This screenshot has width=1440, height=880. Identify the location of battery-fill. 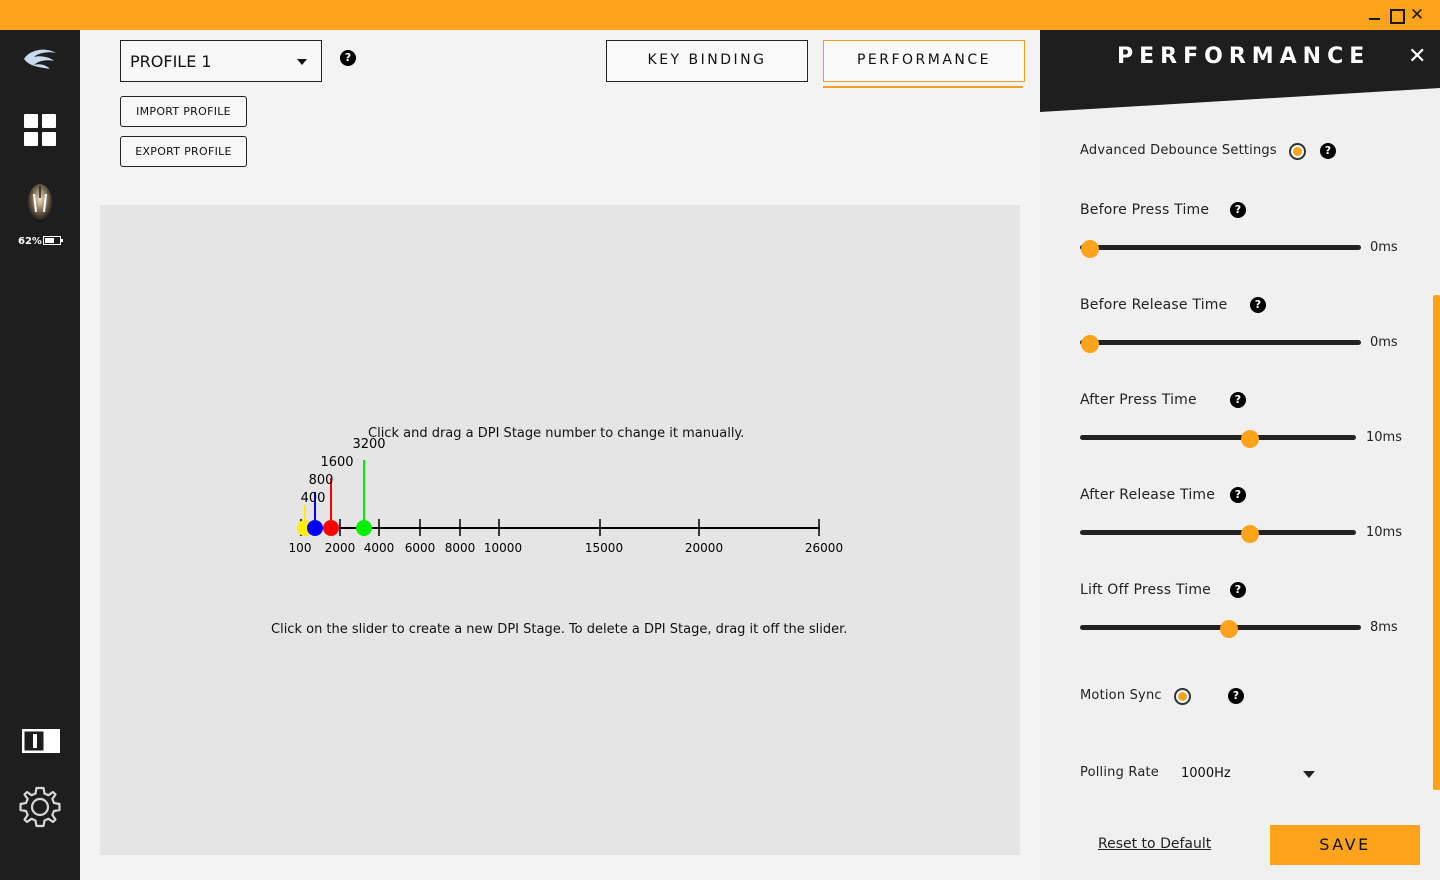
(49, 240).